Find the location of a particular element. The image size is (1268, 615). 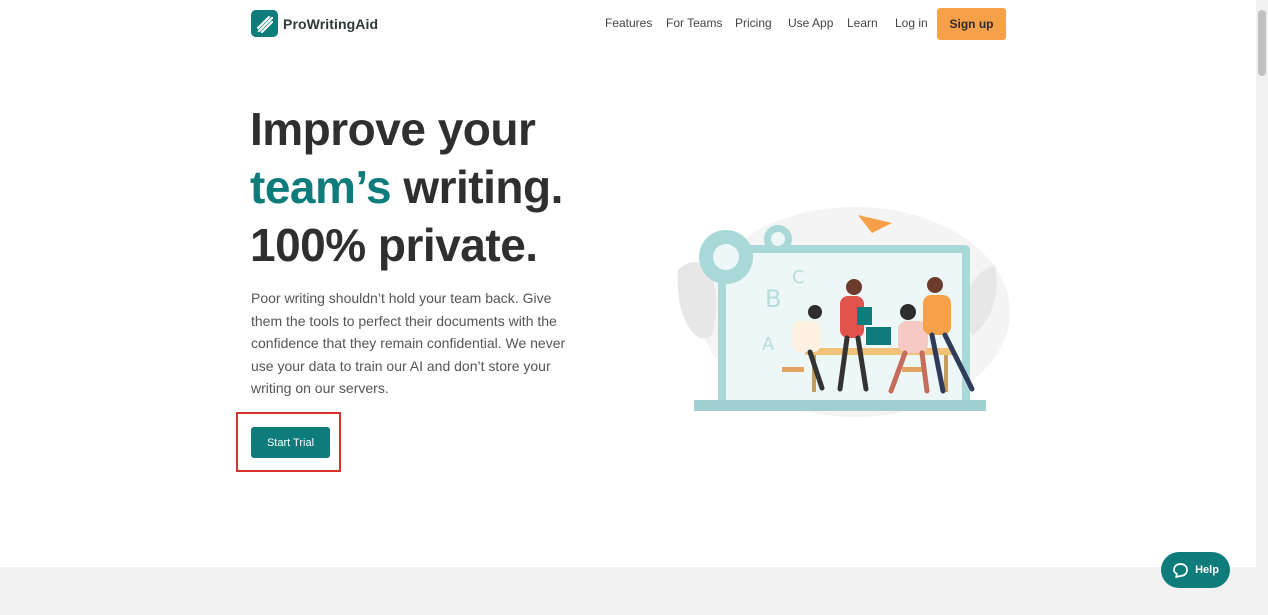

svg-text: A is located at coordinates (768, 344).